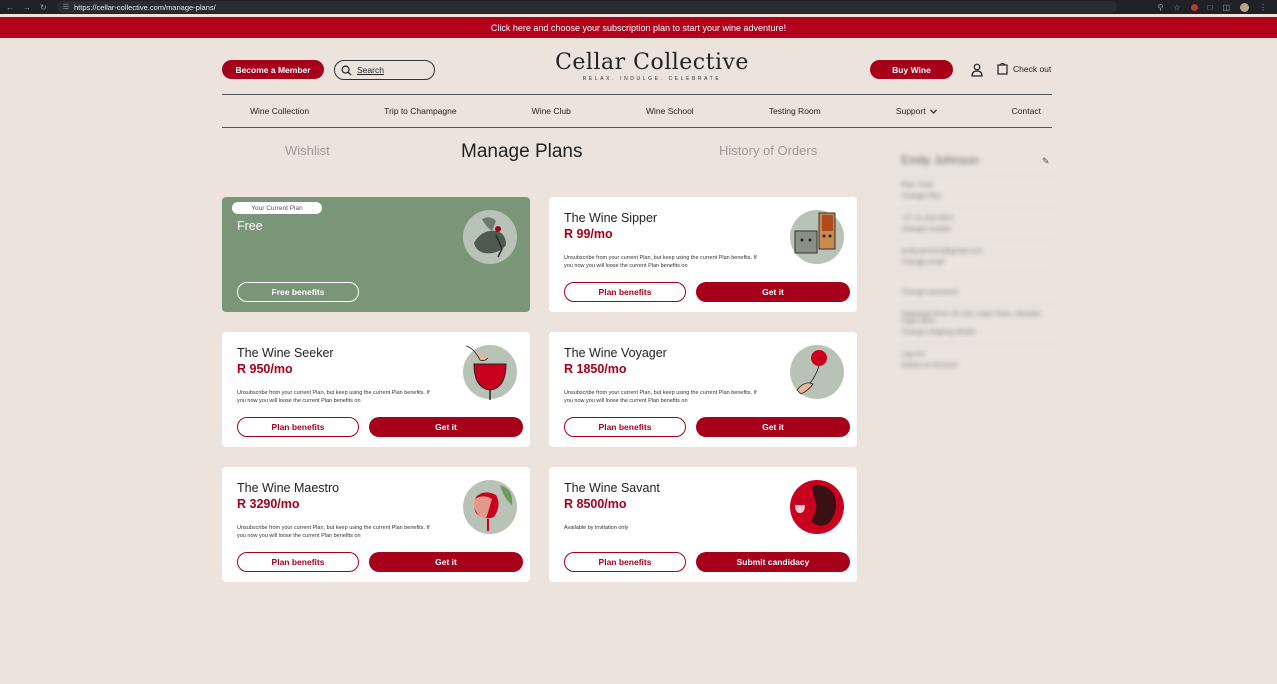  Describe the element at coordinates (973, 365) in the screenshot. I see `delete-account-link: Delete an Account` at that location.